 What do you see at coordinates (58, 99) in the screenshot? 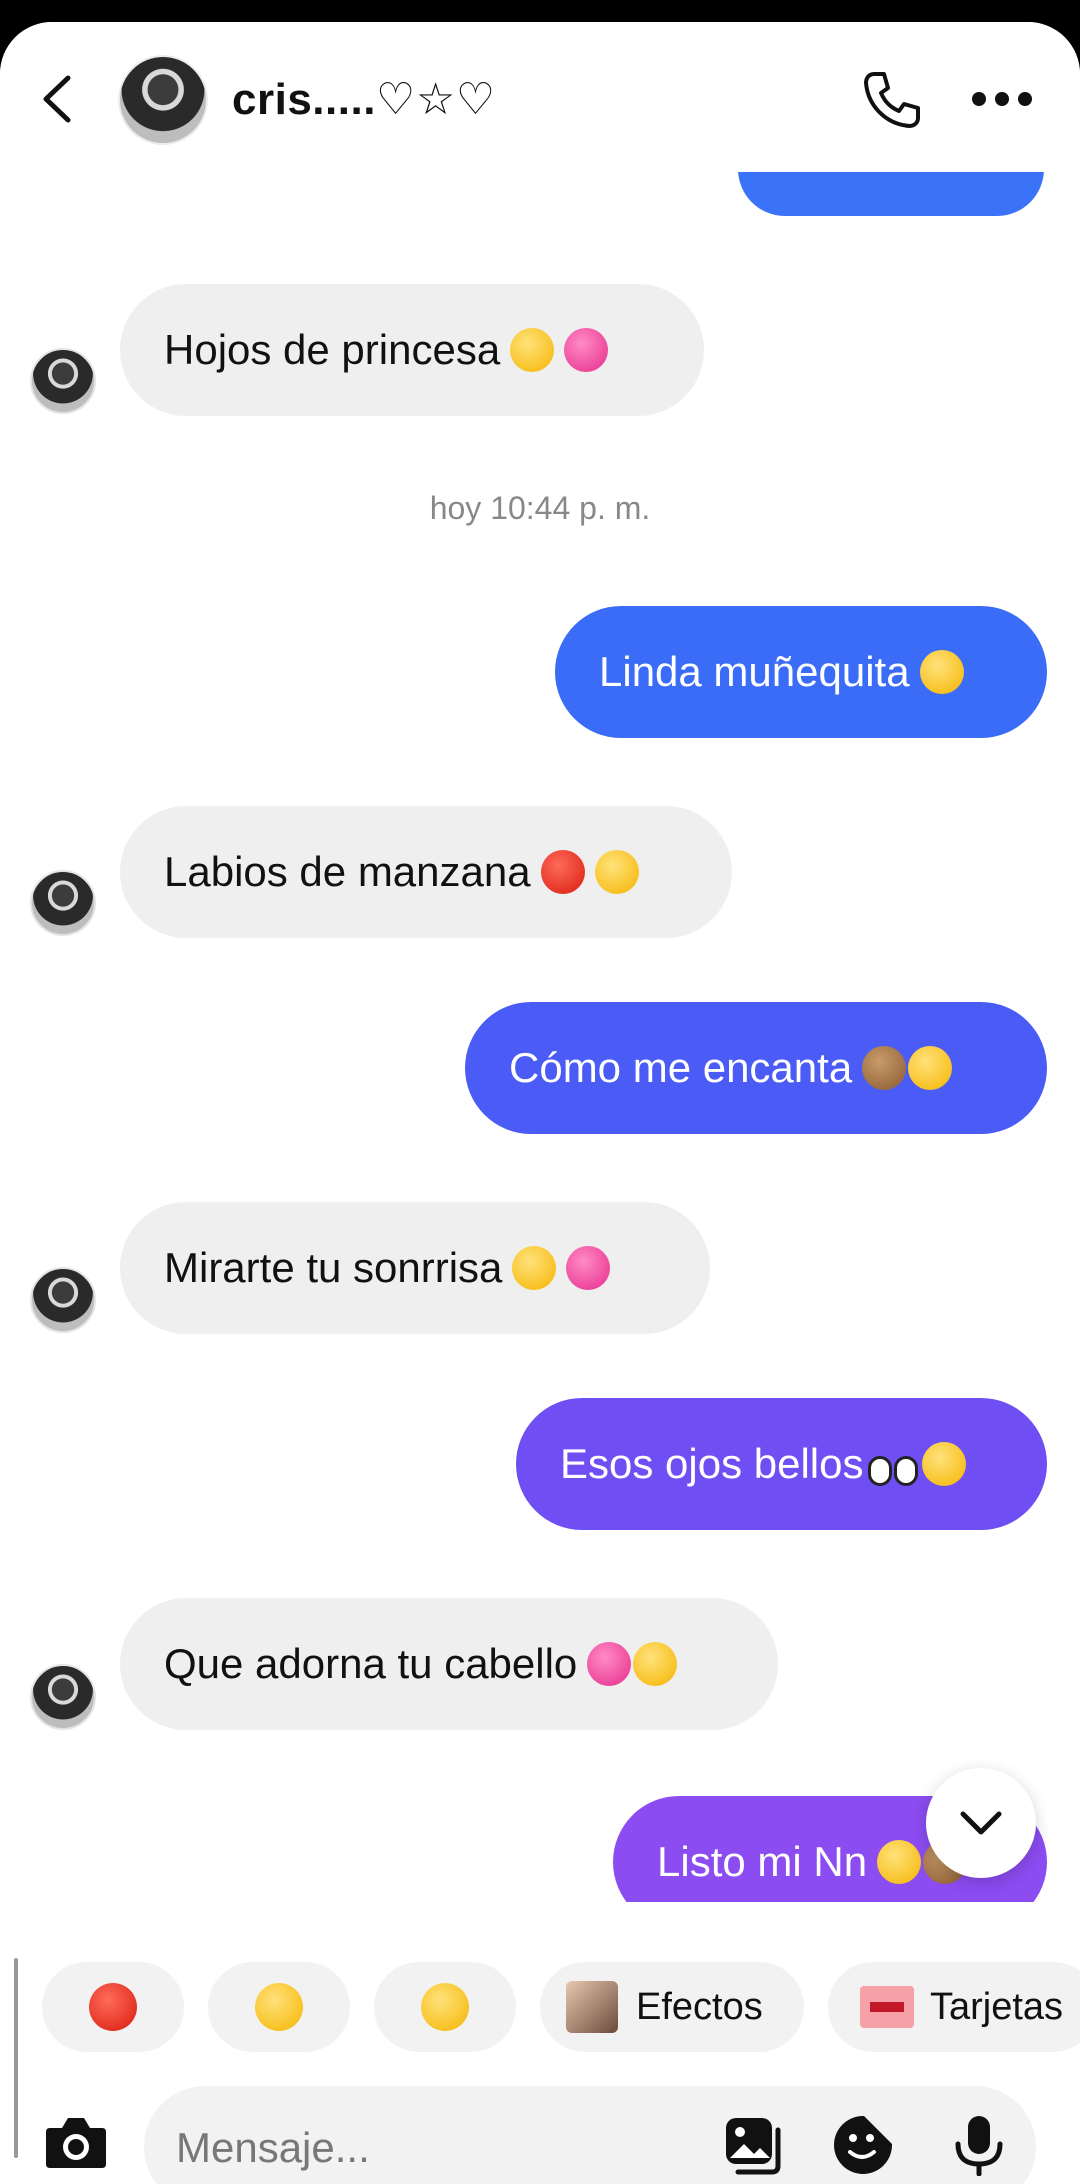
I see `back-arrow-icon` at bounding box center [58, 99].